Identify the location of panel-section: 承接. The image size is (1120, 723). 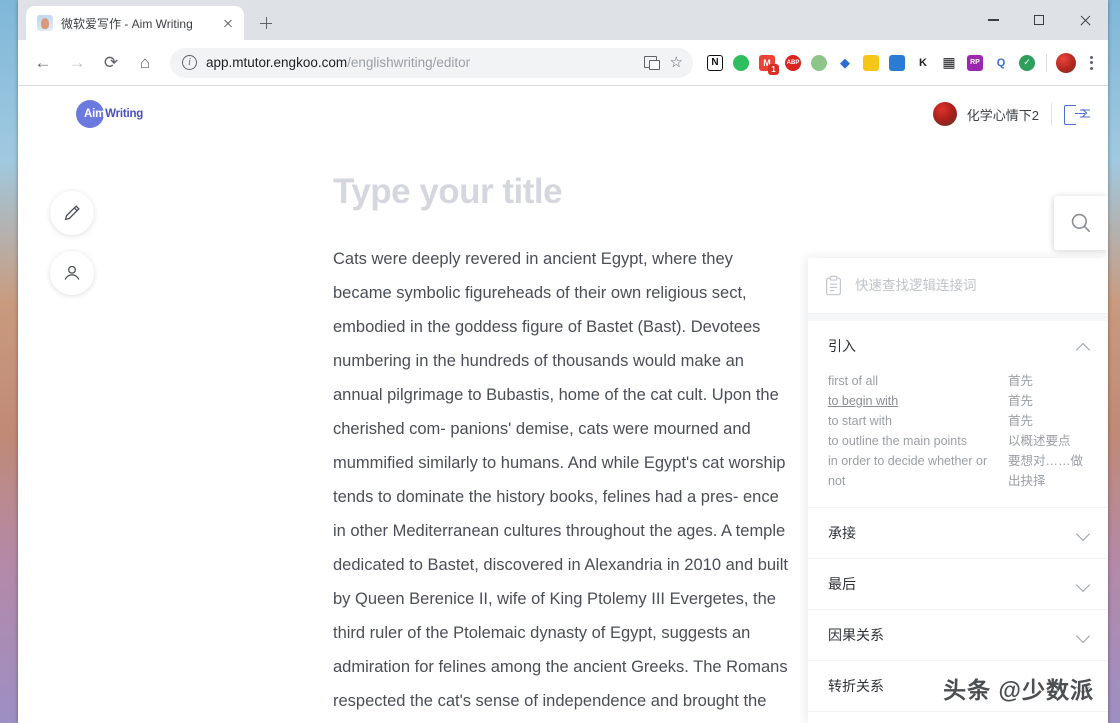
(958, 533).